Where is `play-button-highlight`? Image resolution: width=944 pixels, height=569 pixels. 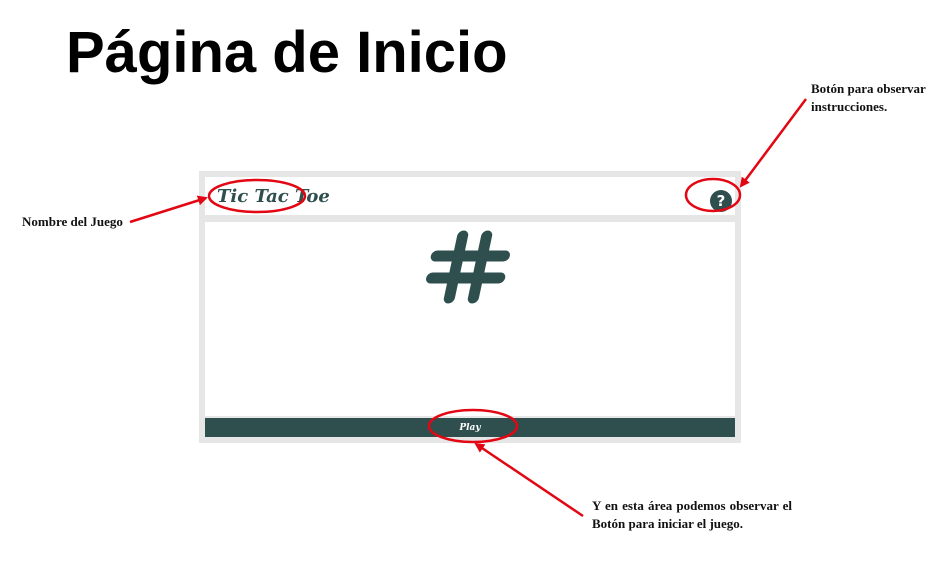
play-button-highlight is located at coordinates (473, 426).